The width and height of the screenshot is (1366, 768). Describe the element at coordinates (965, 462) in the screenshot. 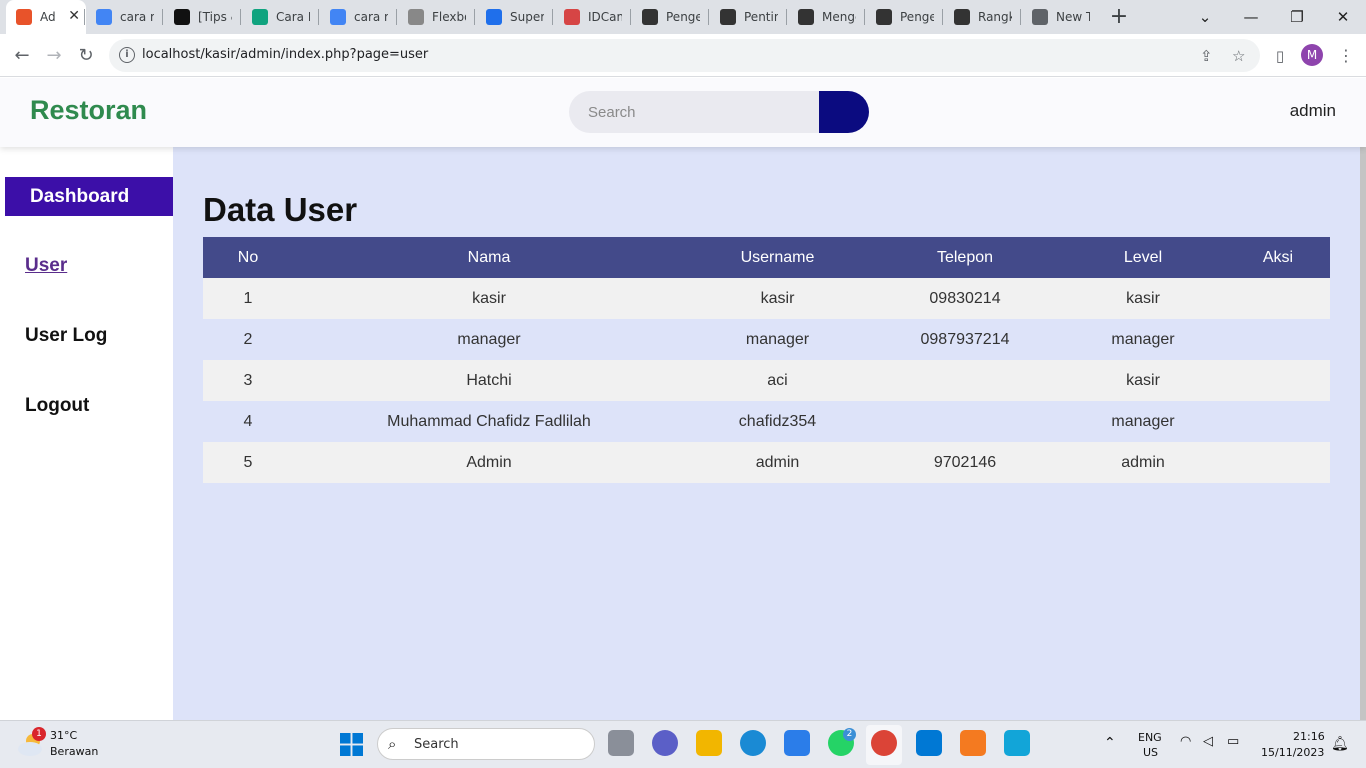

I see `cell-telepon: 9702146` at that location.